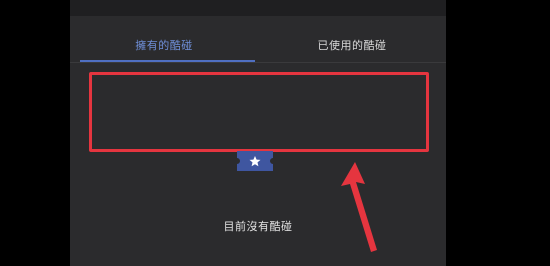  I want to click on tab-used-coupons: 已使用的酷碰, so click(352, 46).